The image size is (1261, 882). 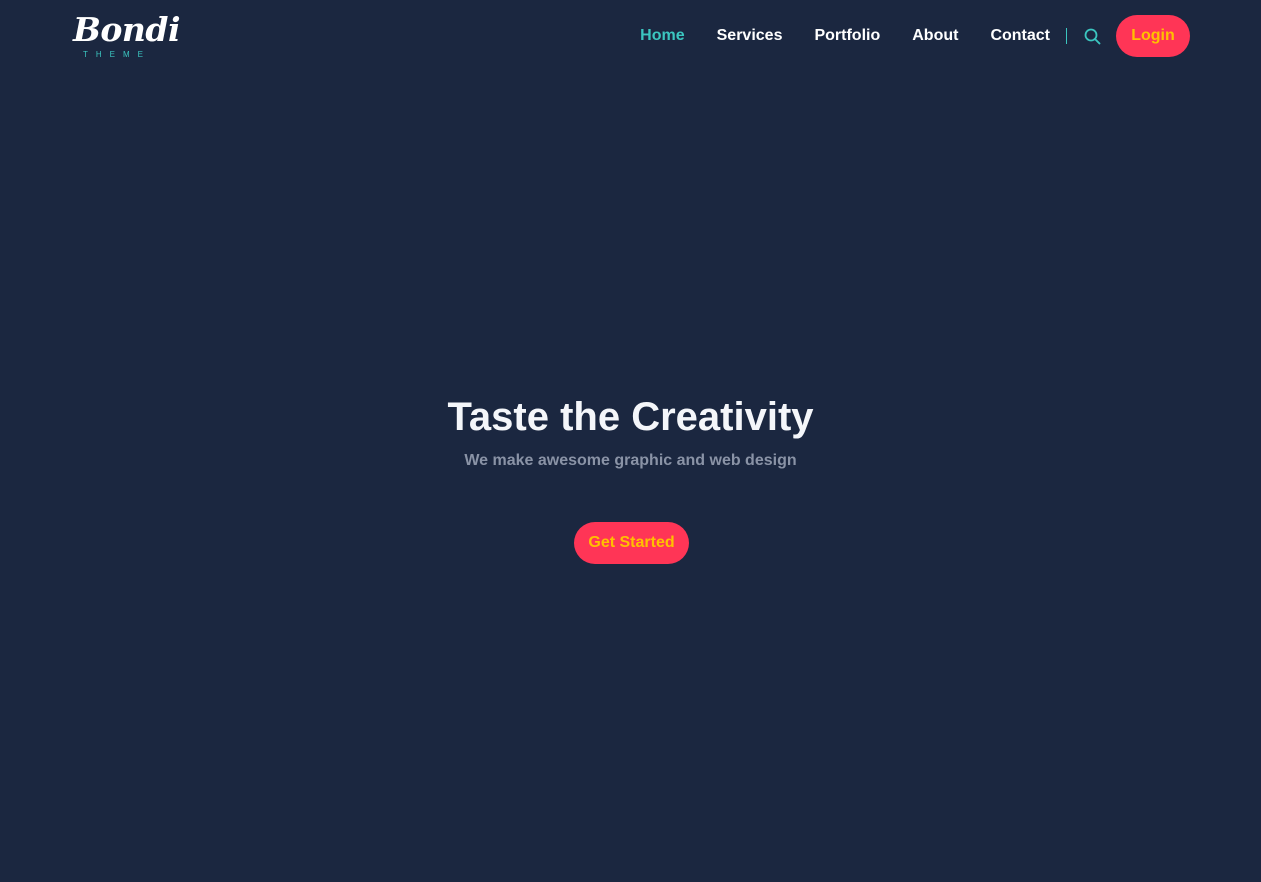 I want to click on nav-item-portfolio: Portfolio, so click(x=847, y=36).